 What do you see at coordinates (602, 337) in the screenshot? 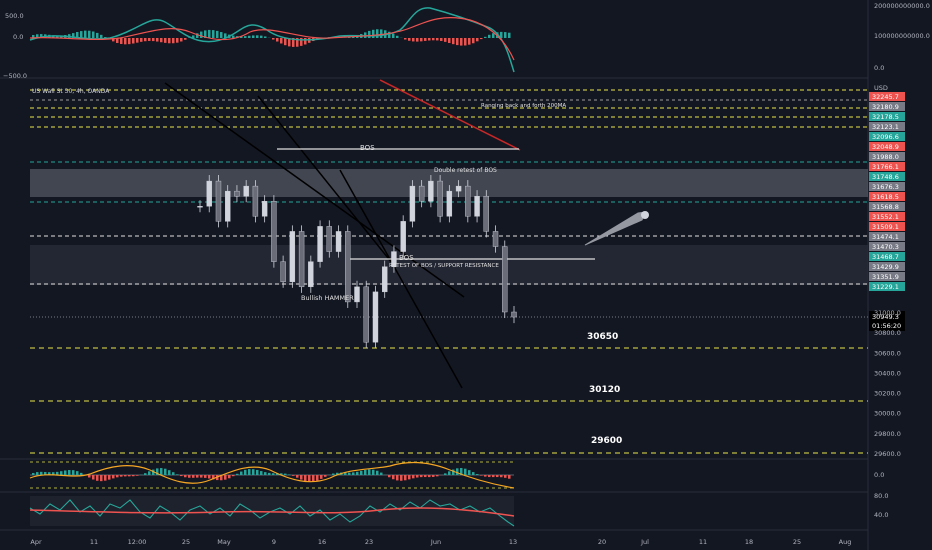
I see `support-label-1: 30650` at bounding box center [602, 337].